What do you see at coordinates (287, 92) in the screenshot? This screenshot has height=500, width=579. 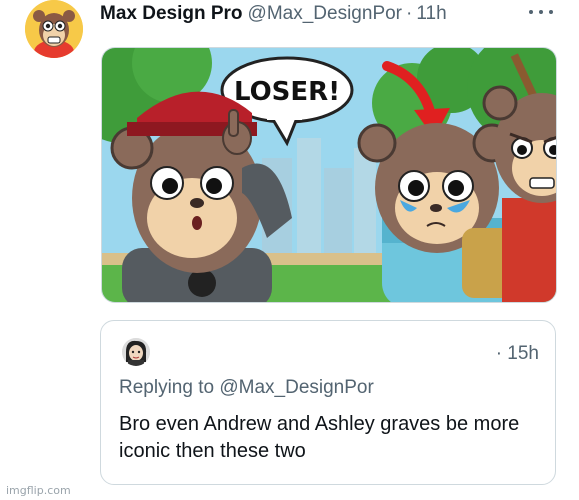 I see `speech-bubble-text: LOSER!` at bounding box center [287, 92].